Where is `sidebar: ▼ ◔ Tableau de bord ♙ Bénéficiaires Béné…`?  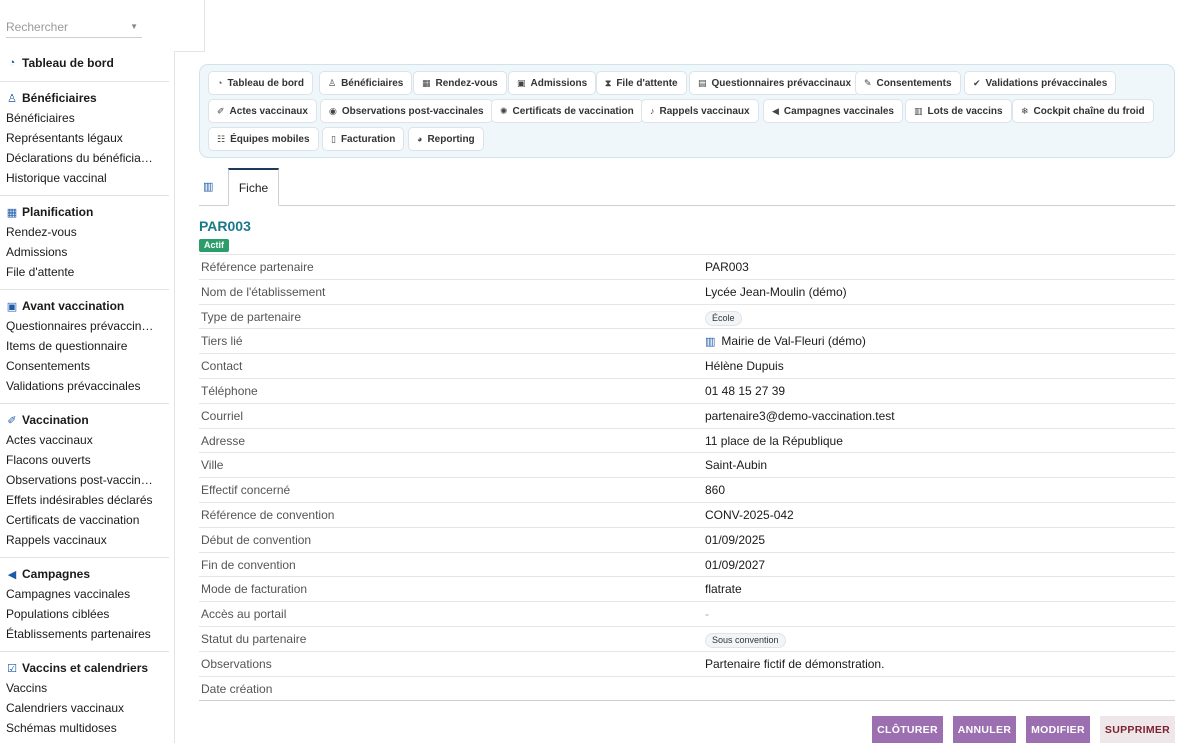
sidebar: ▼ ◔ Tableau de bord ♙ Bénéficiaires Béné… is located at coordinates (87, 371).